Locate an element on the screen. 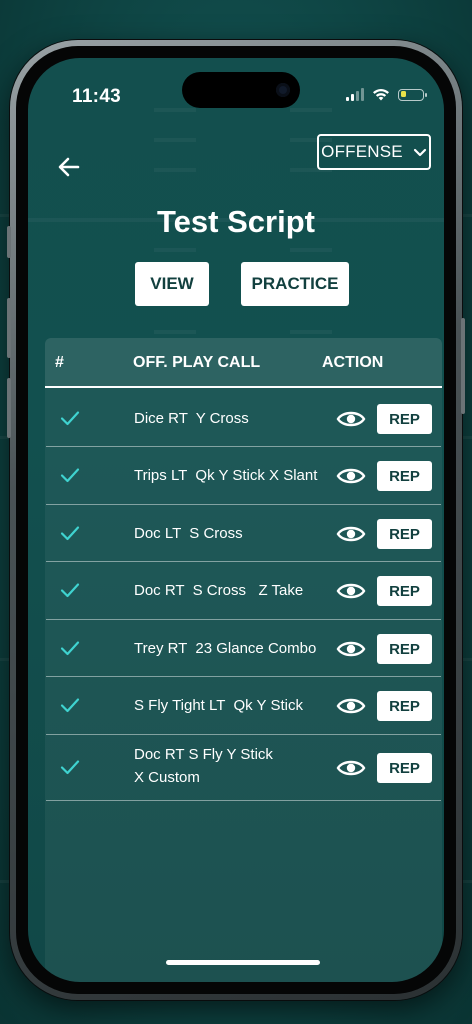 The height and width of the screenshot is (1024, 472). practice-button: PRACTICE is located at coordinates (295, 284).